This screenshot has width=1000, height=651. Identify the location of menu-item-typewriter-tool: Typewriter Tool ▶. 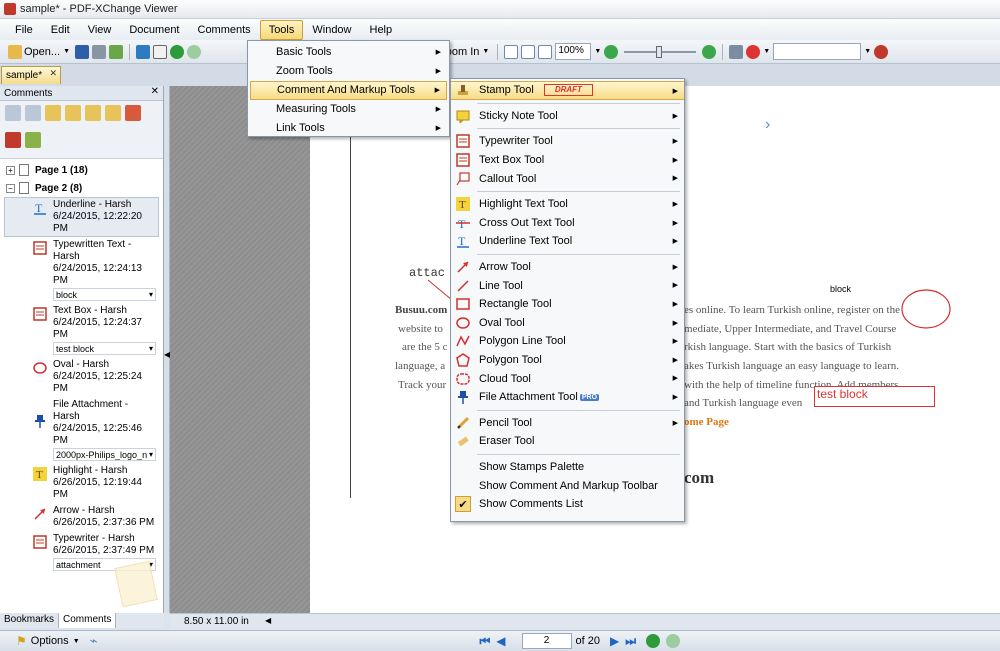
(567, 141).